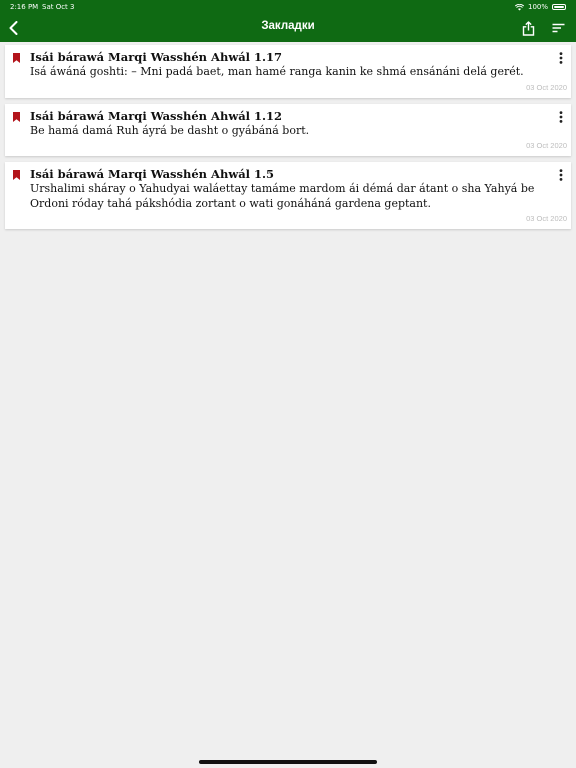 Image resolution: width=576 pixels, height=768 pixels. I want to click on nav-bar: Закладки, so click(288, 28).